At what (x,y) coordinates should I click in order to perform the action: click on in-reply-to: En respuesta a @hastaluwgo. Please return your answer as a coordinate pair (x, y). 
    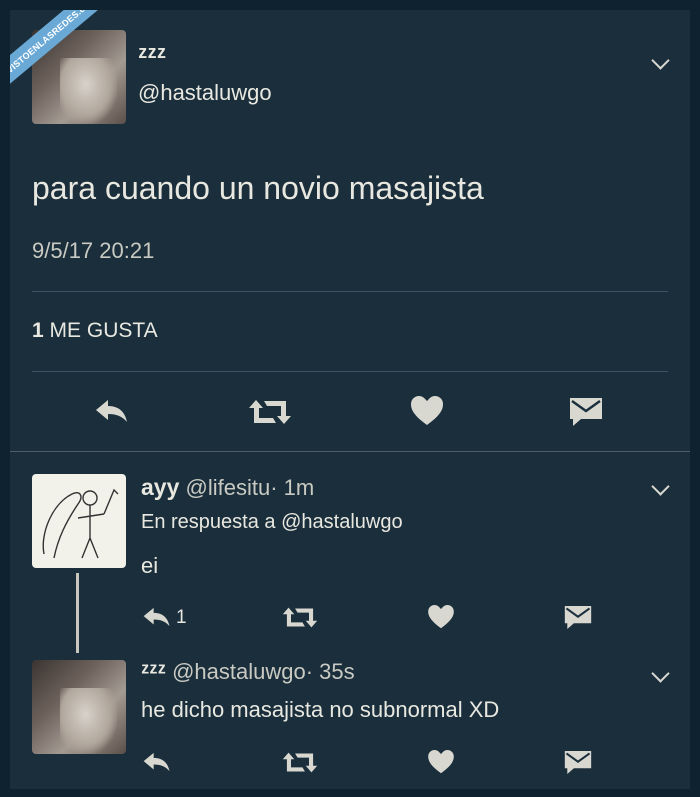
    Looking at the image, I should click on (272, 522).